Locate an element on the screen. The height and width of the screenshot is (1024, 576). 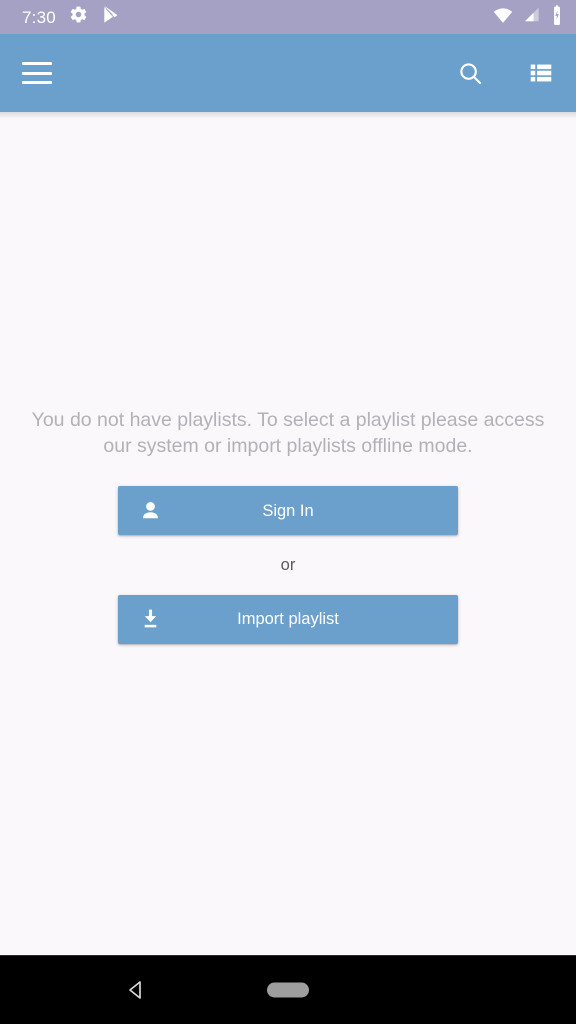
play-store-icon is located at coordinates (110, 17).